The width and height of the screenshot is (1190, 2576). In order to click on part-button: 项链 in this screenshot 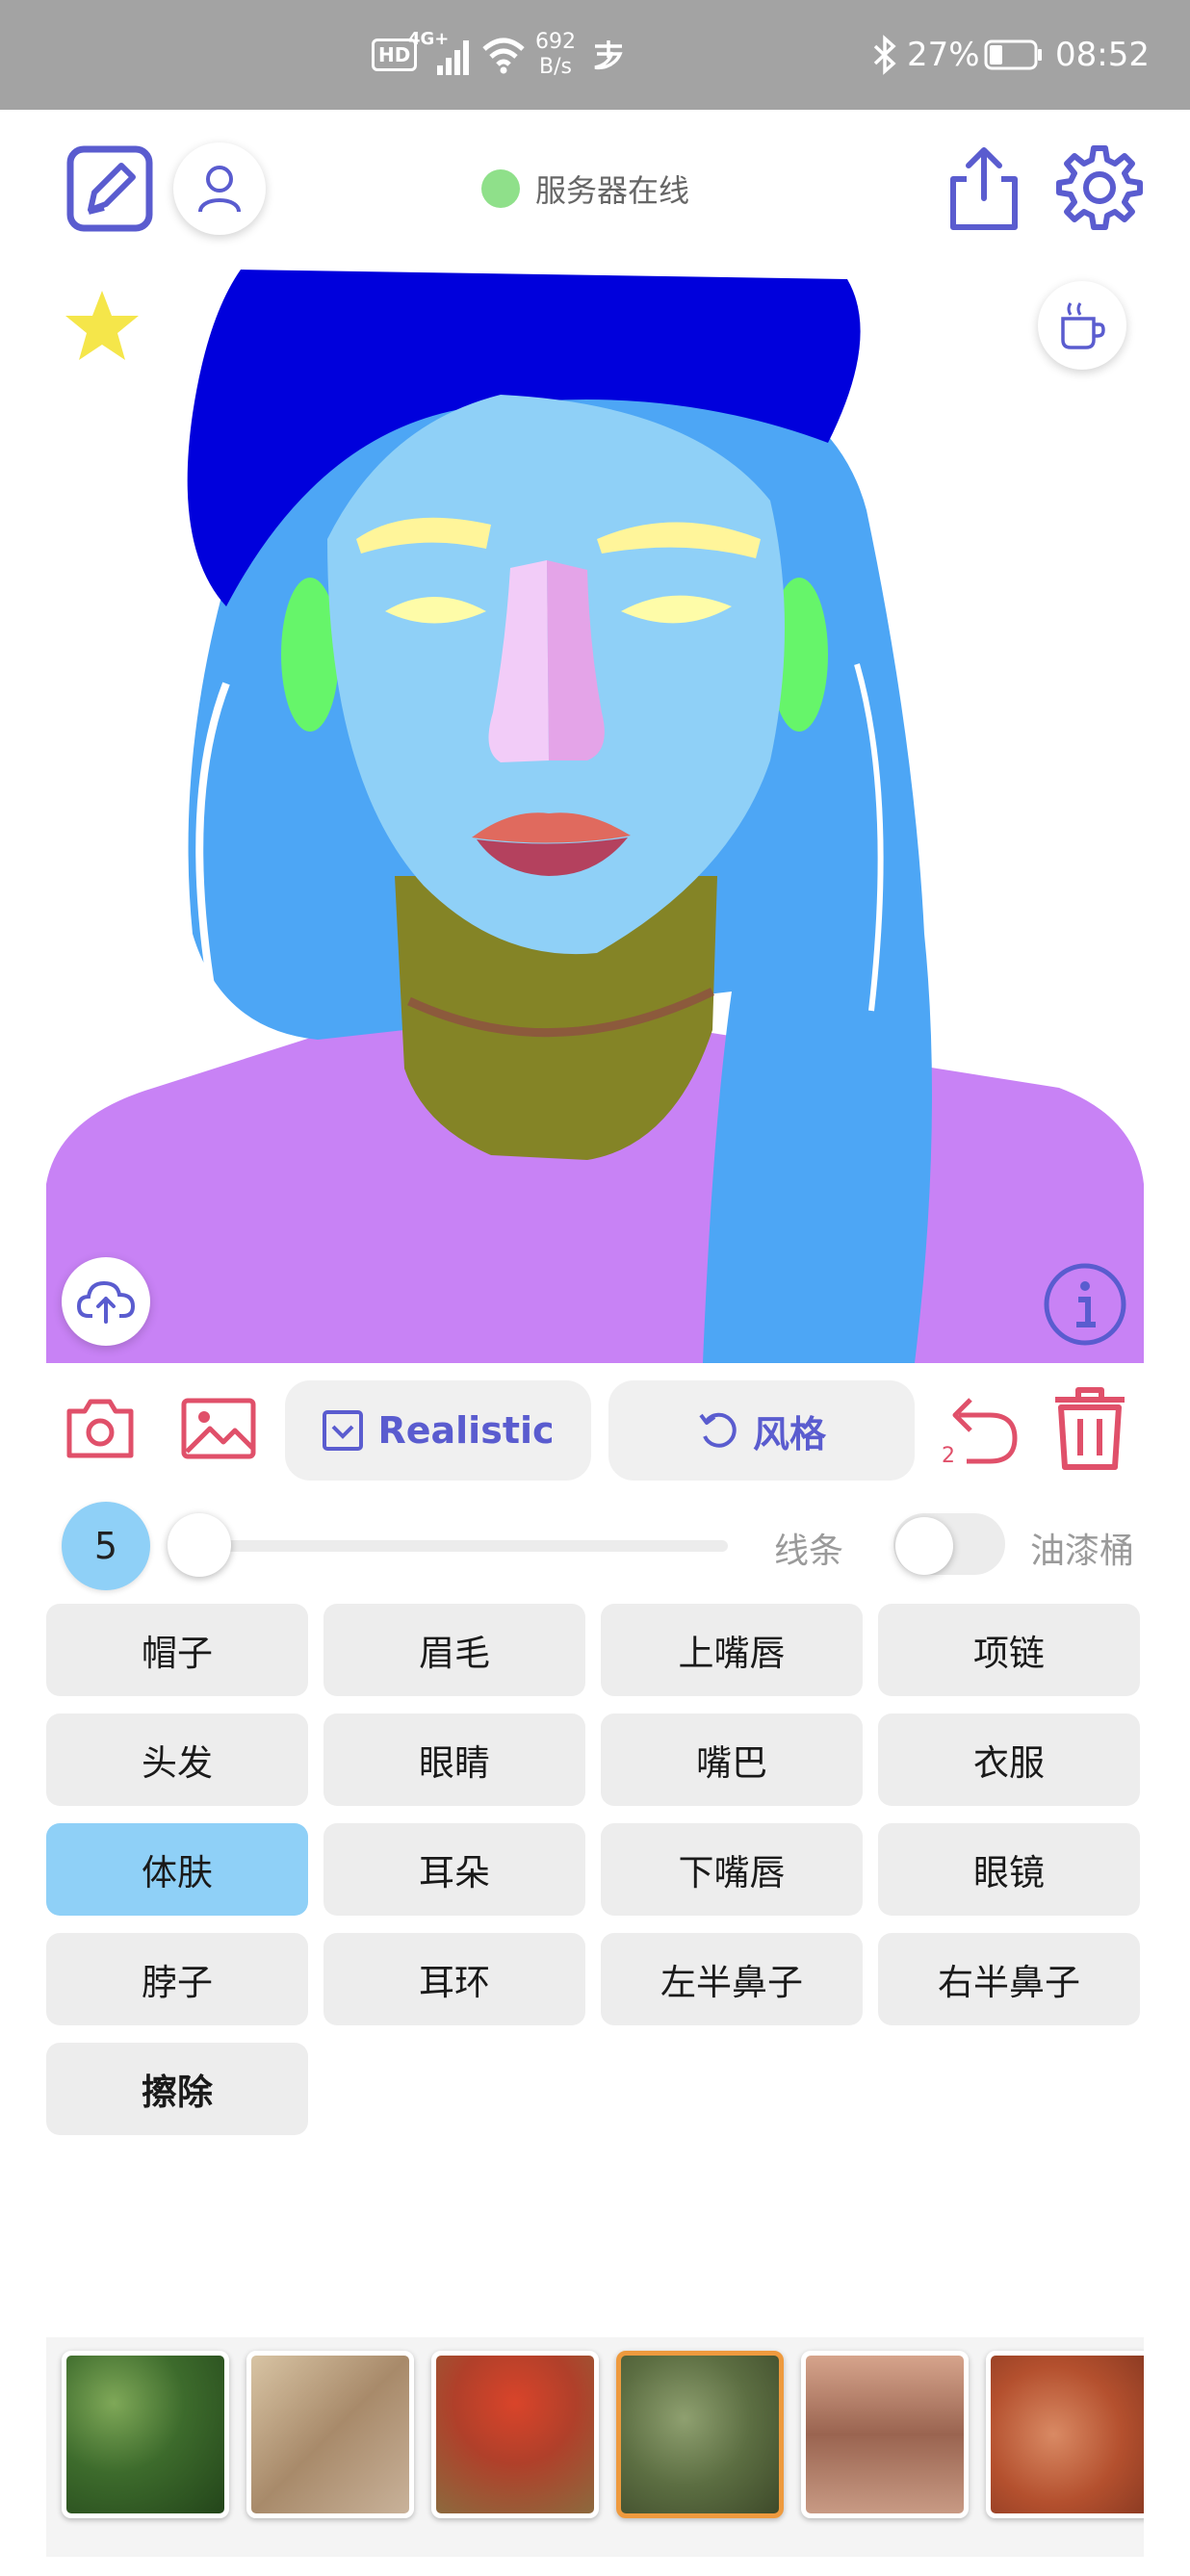, I will do `click(1009, 1650)`.